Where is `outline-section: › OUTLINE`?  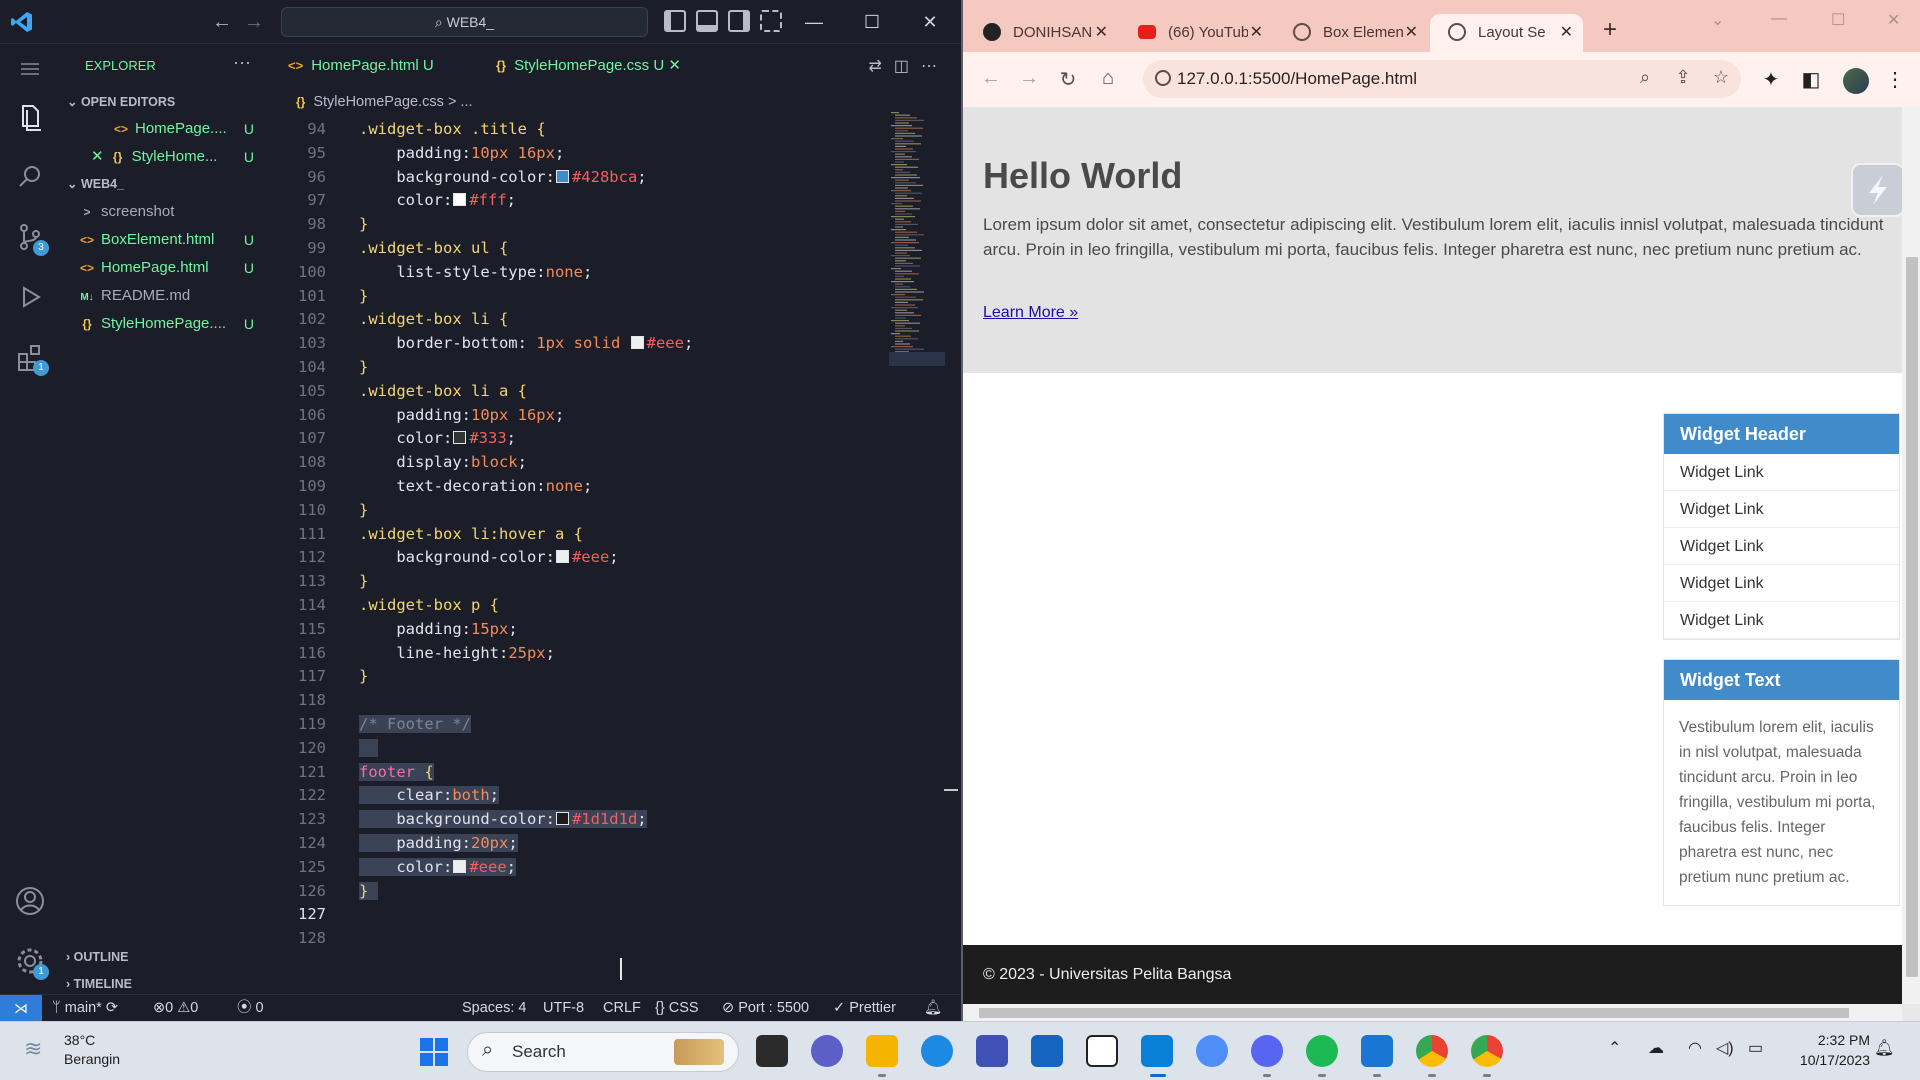 outline-section: › OUTLINE is located at coordinates (97, 957).